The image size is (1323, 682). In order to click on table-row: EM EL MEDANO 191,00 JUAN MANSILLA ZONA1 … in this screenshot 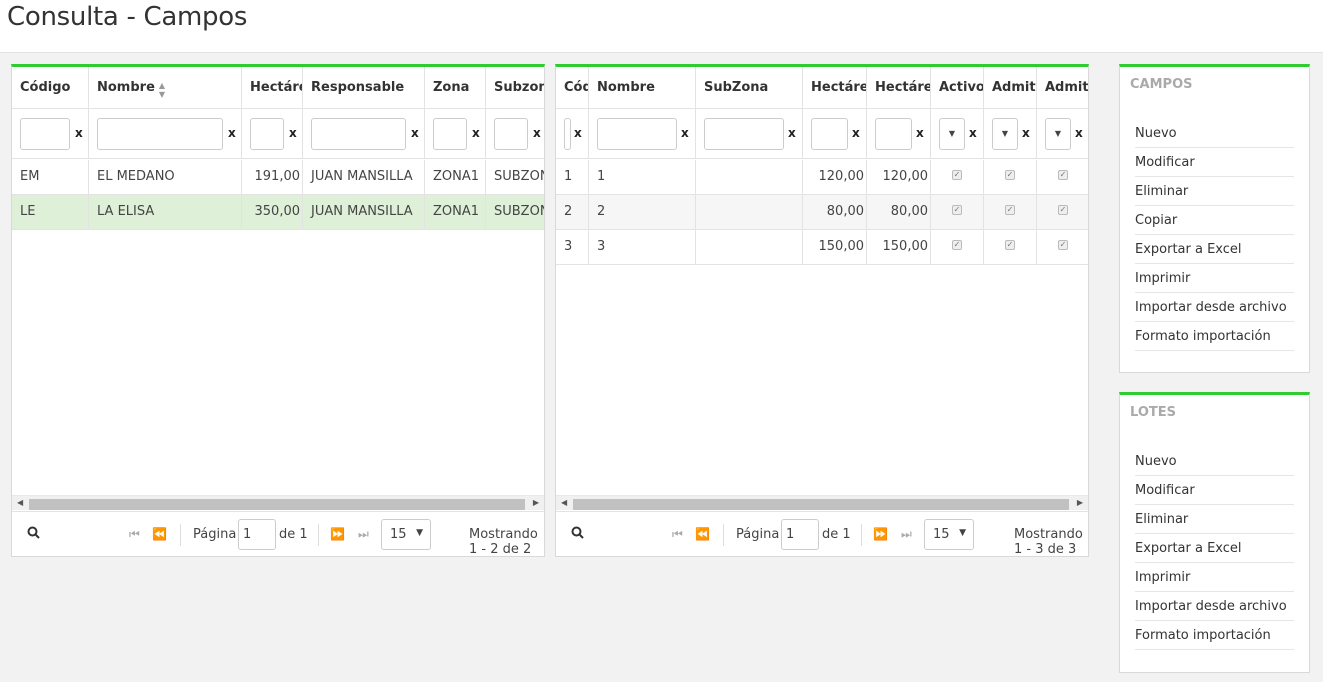, I will do `click(278, 177)`.